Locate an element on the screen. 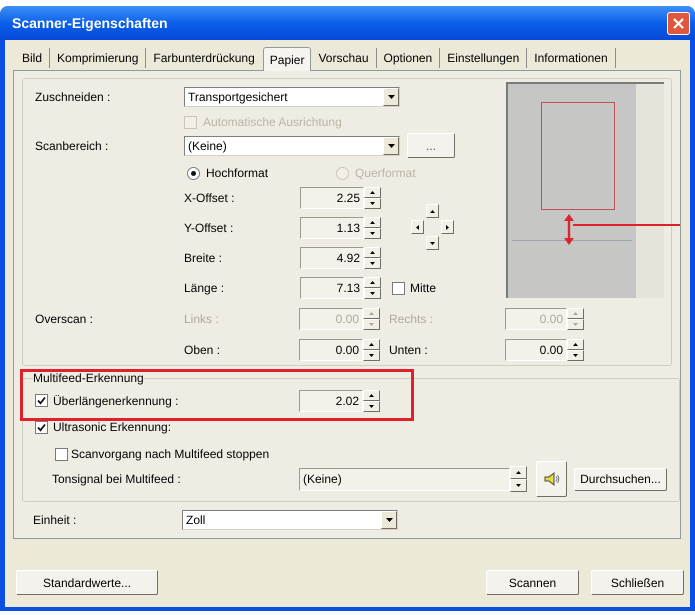 The width and height of the screenshot is (695, 615). checkbox-label: Ultrasonic Erkennung: is located at coordinates (112, 427).